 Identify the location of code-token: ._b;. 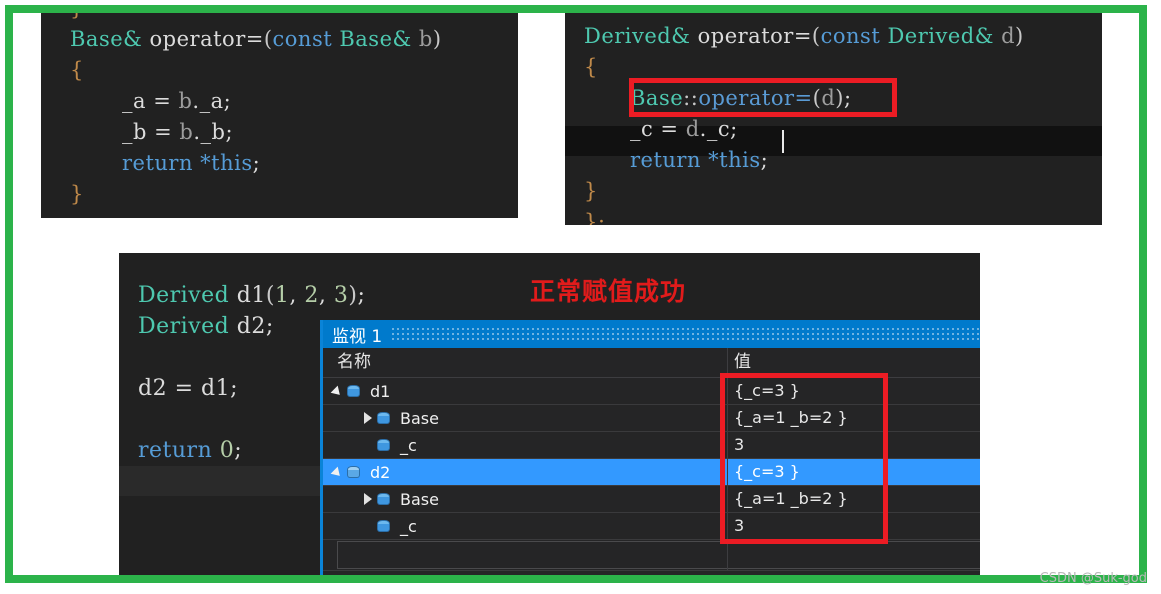
(213, 132).